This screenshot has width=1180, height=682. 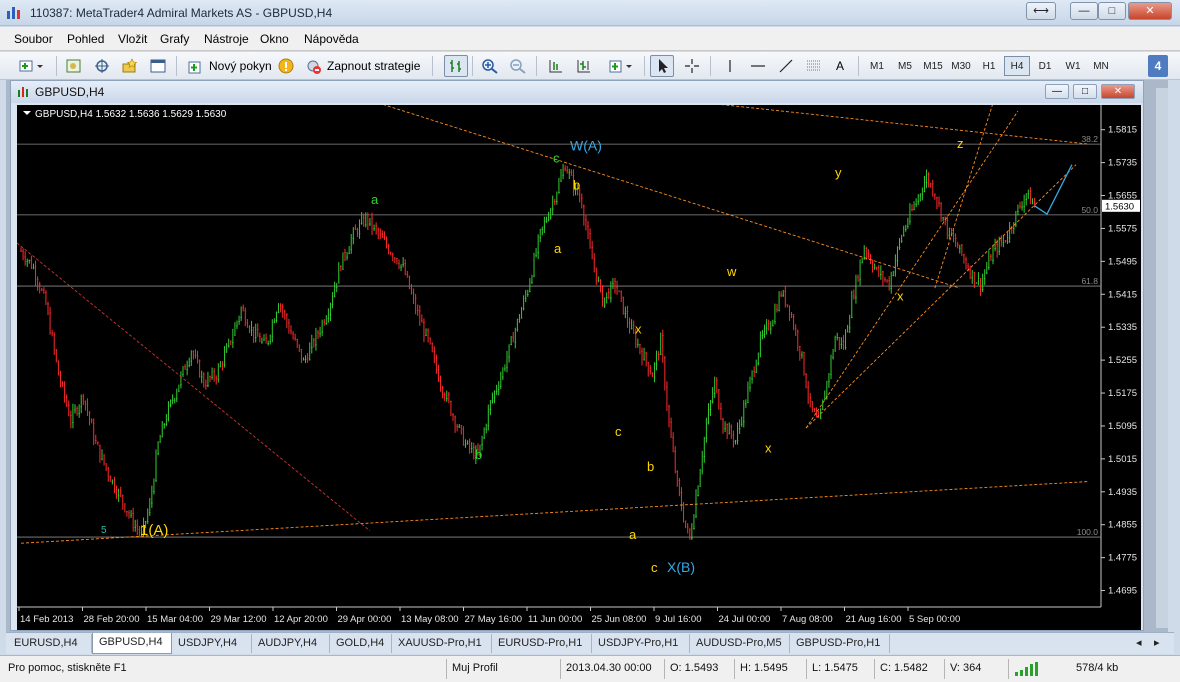 I want to click on add-chart-icon, so click(x=31, y=66).